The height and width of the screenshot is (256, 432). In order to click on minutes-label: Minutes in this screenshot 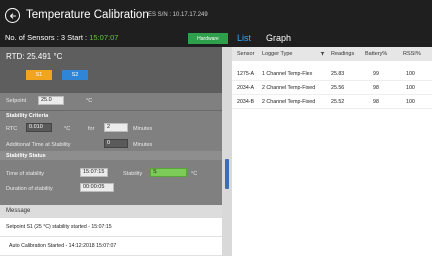, I will do `click(143, 129)`.